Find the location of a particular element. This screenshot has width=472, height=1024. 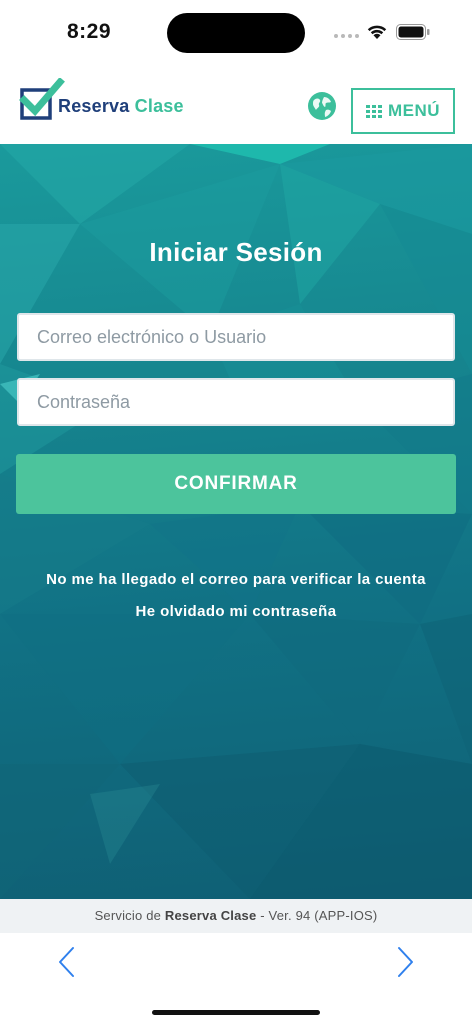

footer-brand: Reserva Clase is located at coordinates (210, 915).